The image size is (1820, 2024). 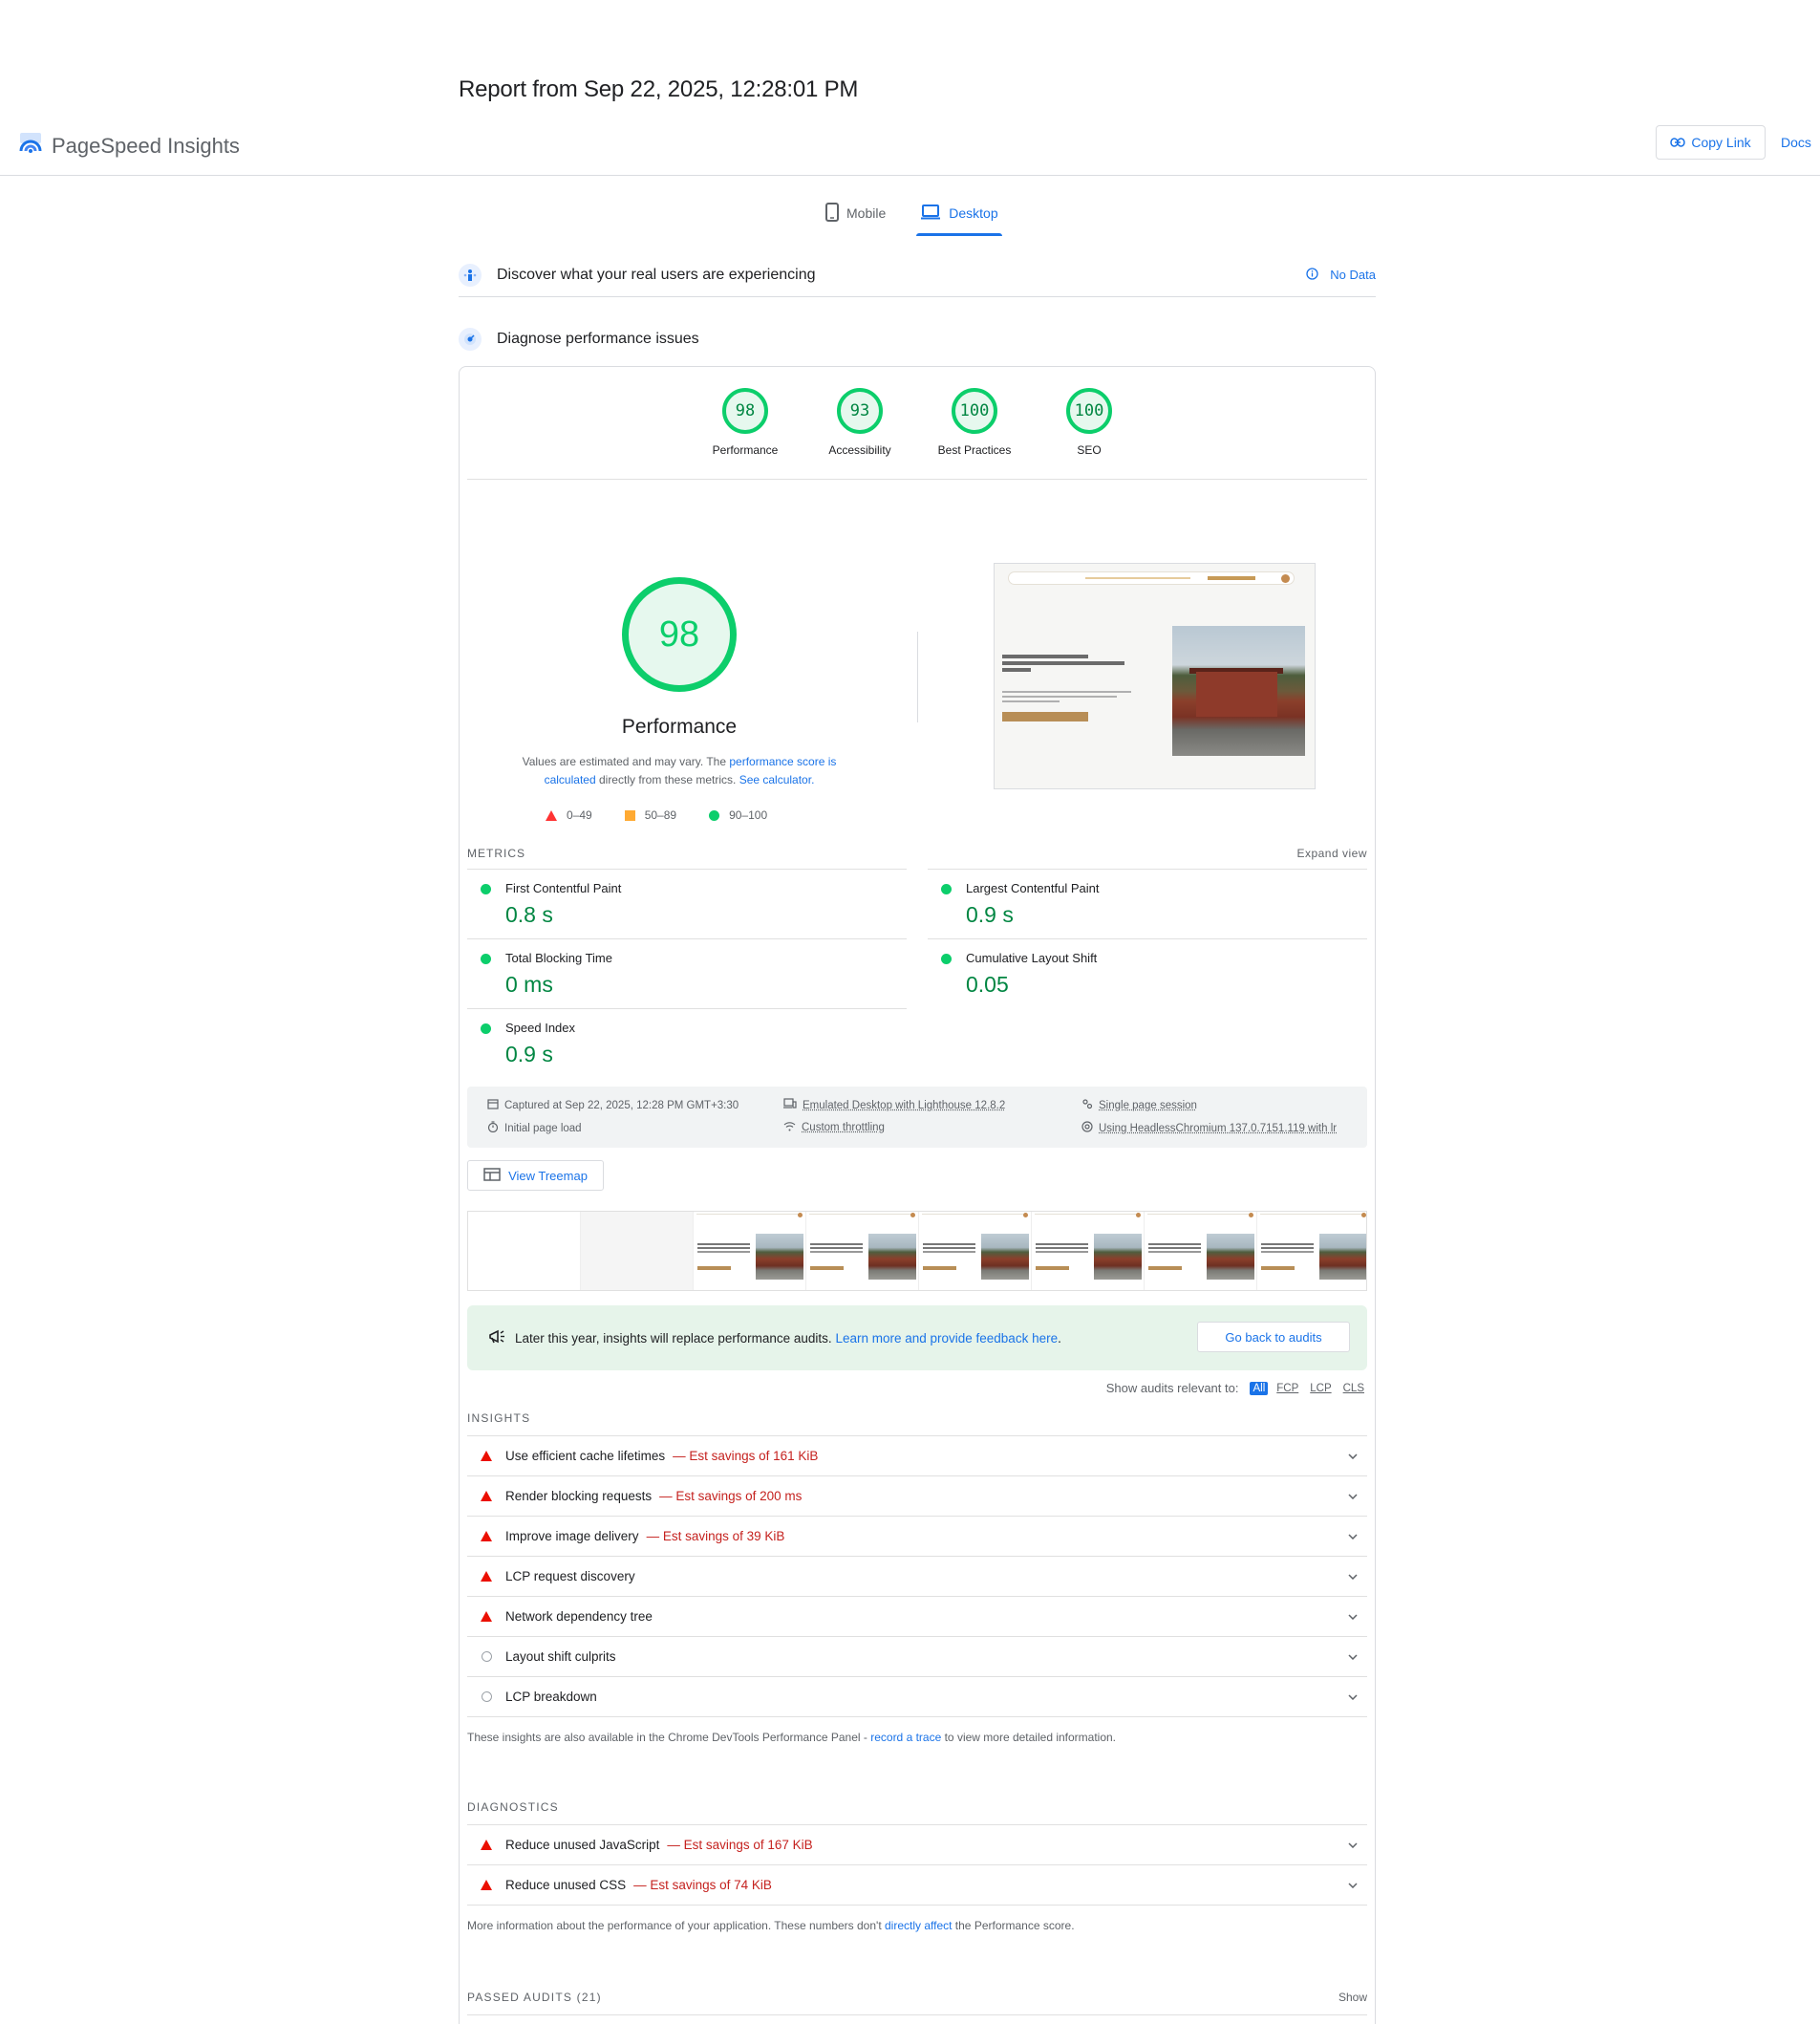 I want to click on performance-title: Performance, so click(x=679, y=727).